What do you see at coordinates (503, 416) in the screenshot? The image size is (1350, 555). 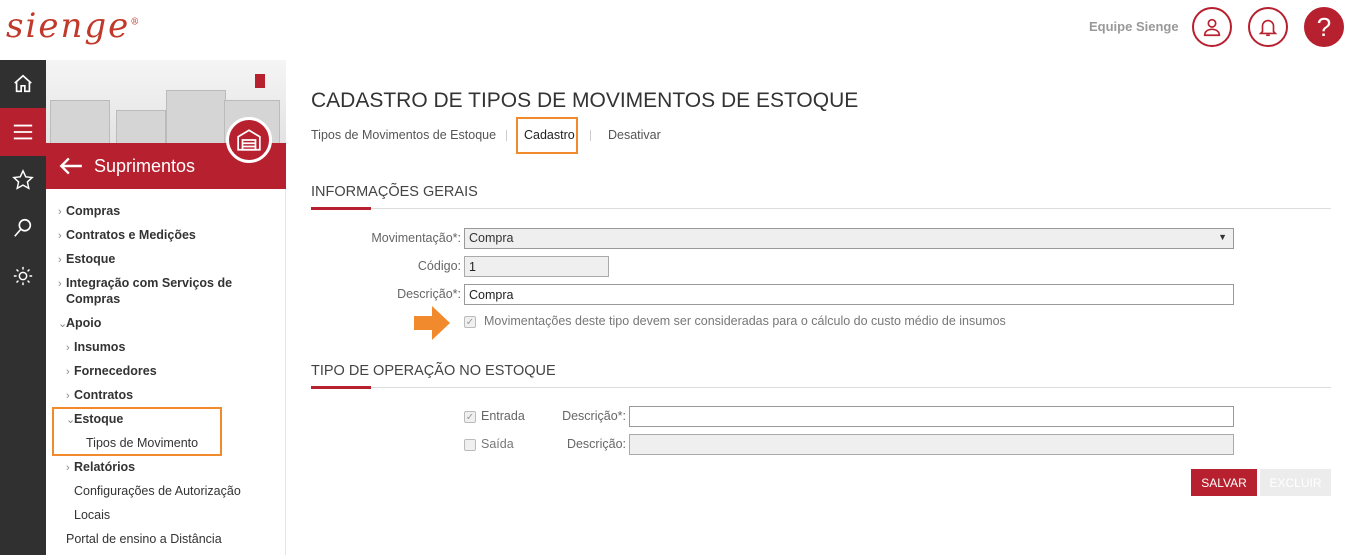 I see `entrada-label: Entrada` at bounding box center [503, 416].